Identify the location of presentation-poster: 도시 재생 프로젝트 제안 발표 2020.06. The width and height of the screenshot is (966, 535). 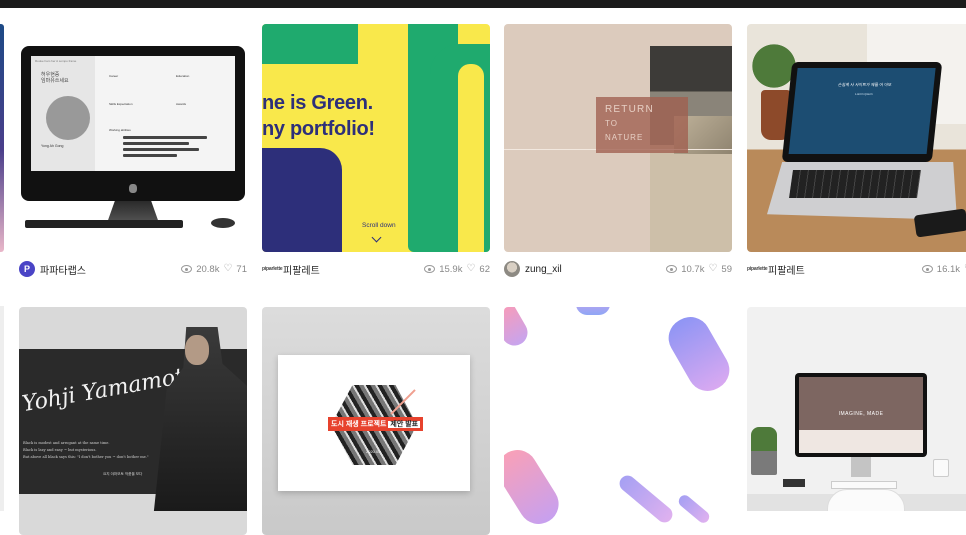
(374, 423).